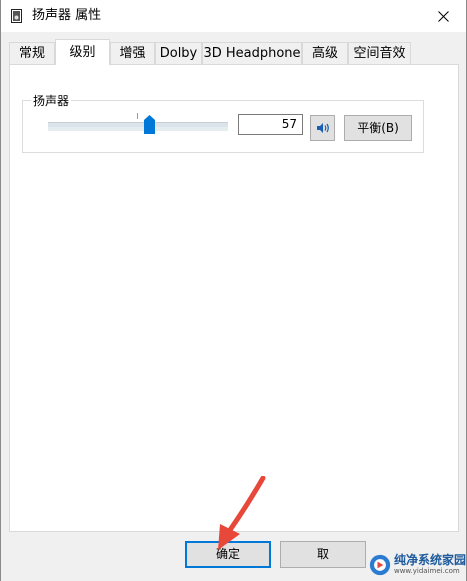 Image resolution: width=467 pixels, height=581 pixels. Describe the element at coordinates (233, 16) in the screenshot. I see `title-bar: 扬声器 属性` at that location.